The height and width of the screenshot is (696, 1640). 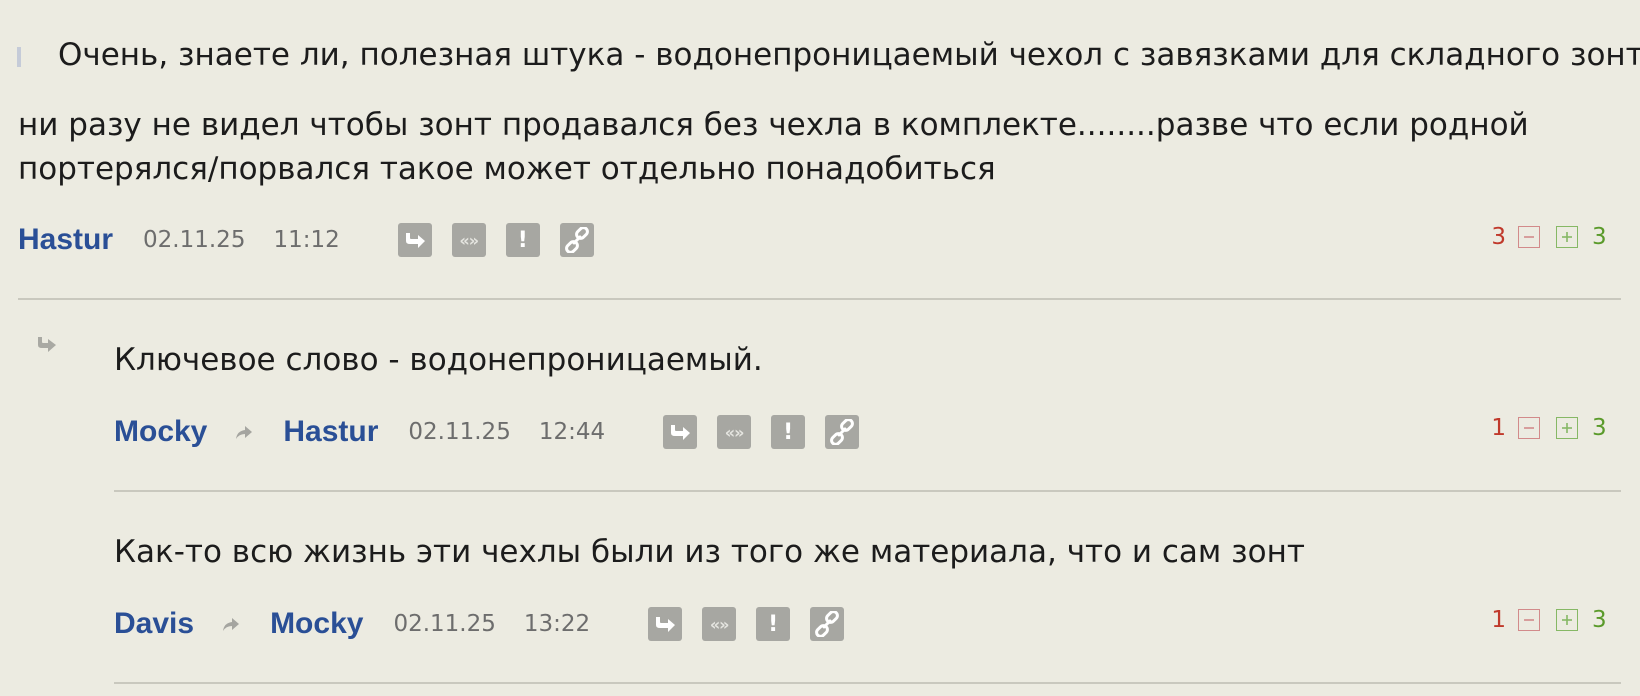 I want to click on reply-to-author-link: Mocky, so click(x=316, y=624).